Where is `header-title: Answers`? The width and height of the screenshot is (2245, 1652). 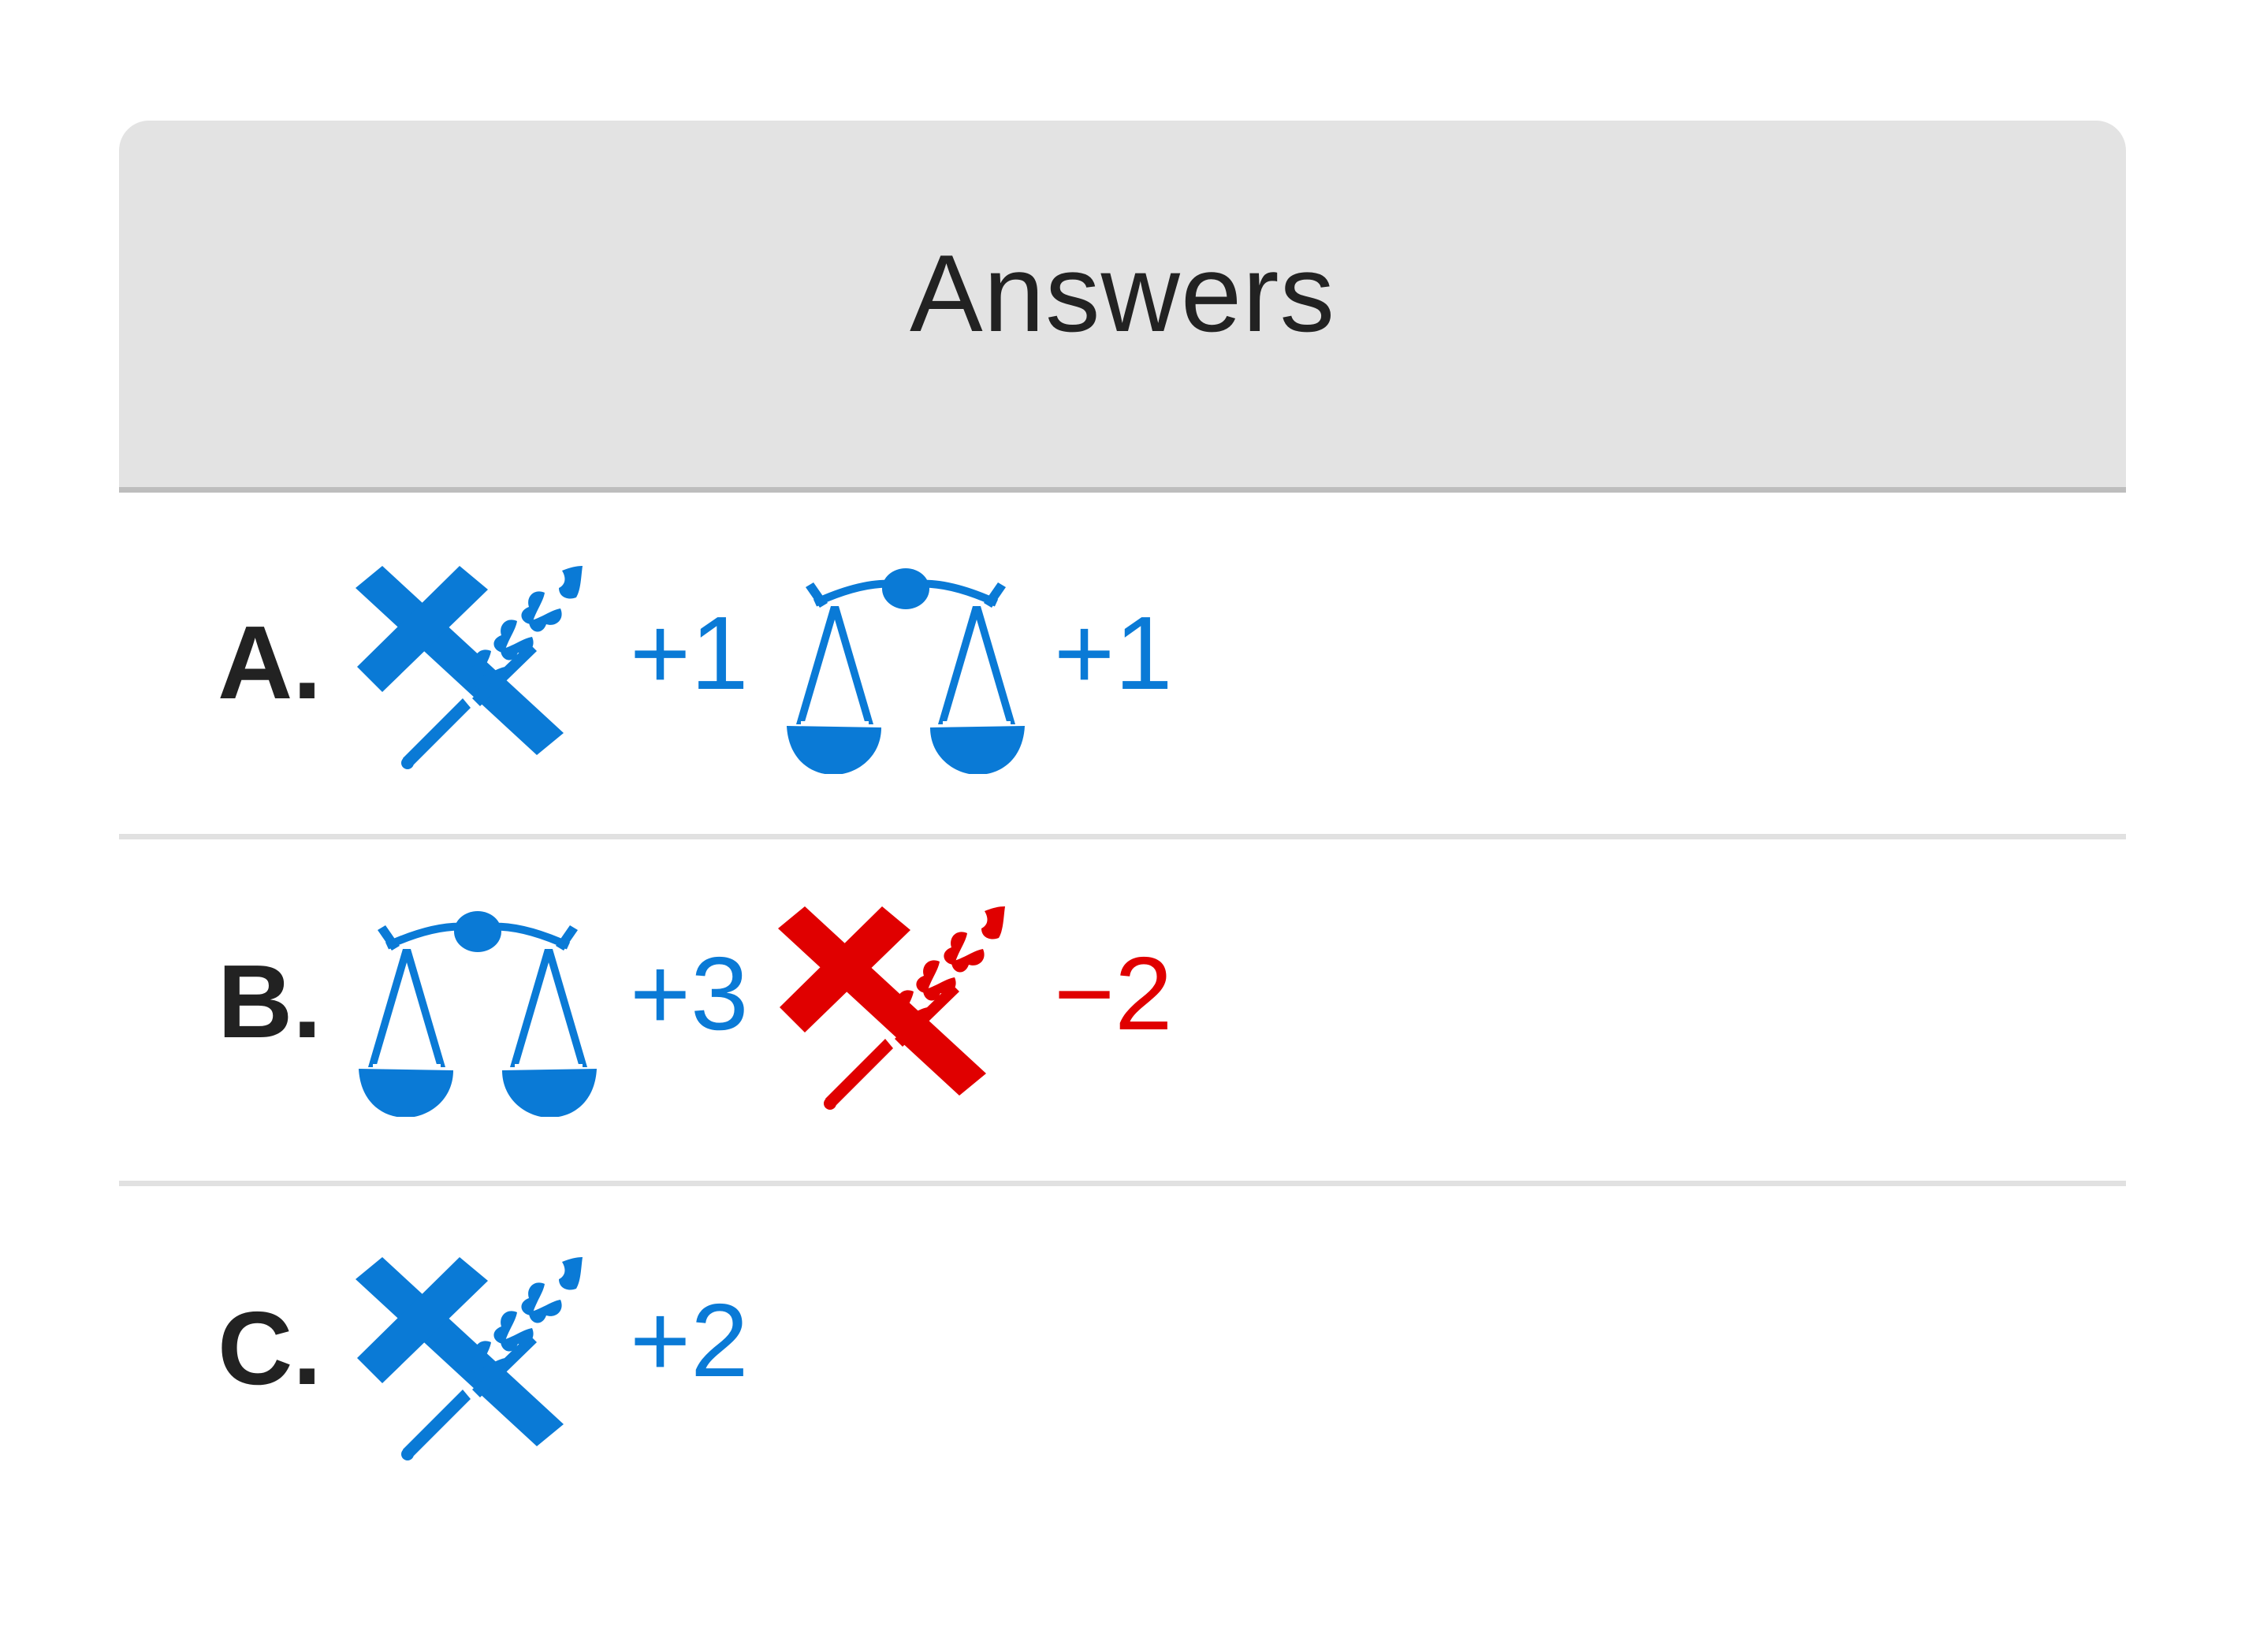
header-title: Answers is located at coordinates (1122, 294).